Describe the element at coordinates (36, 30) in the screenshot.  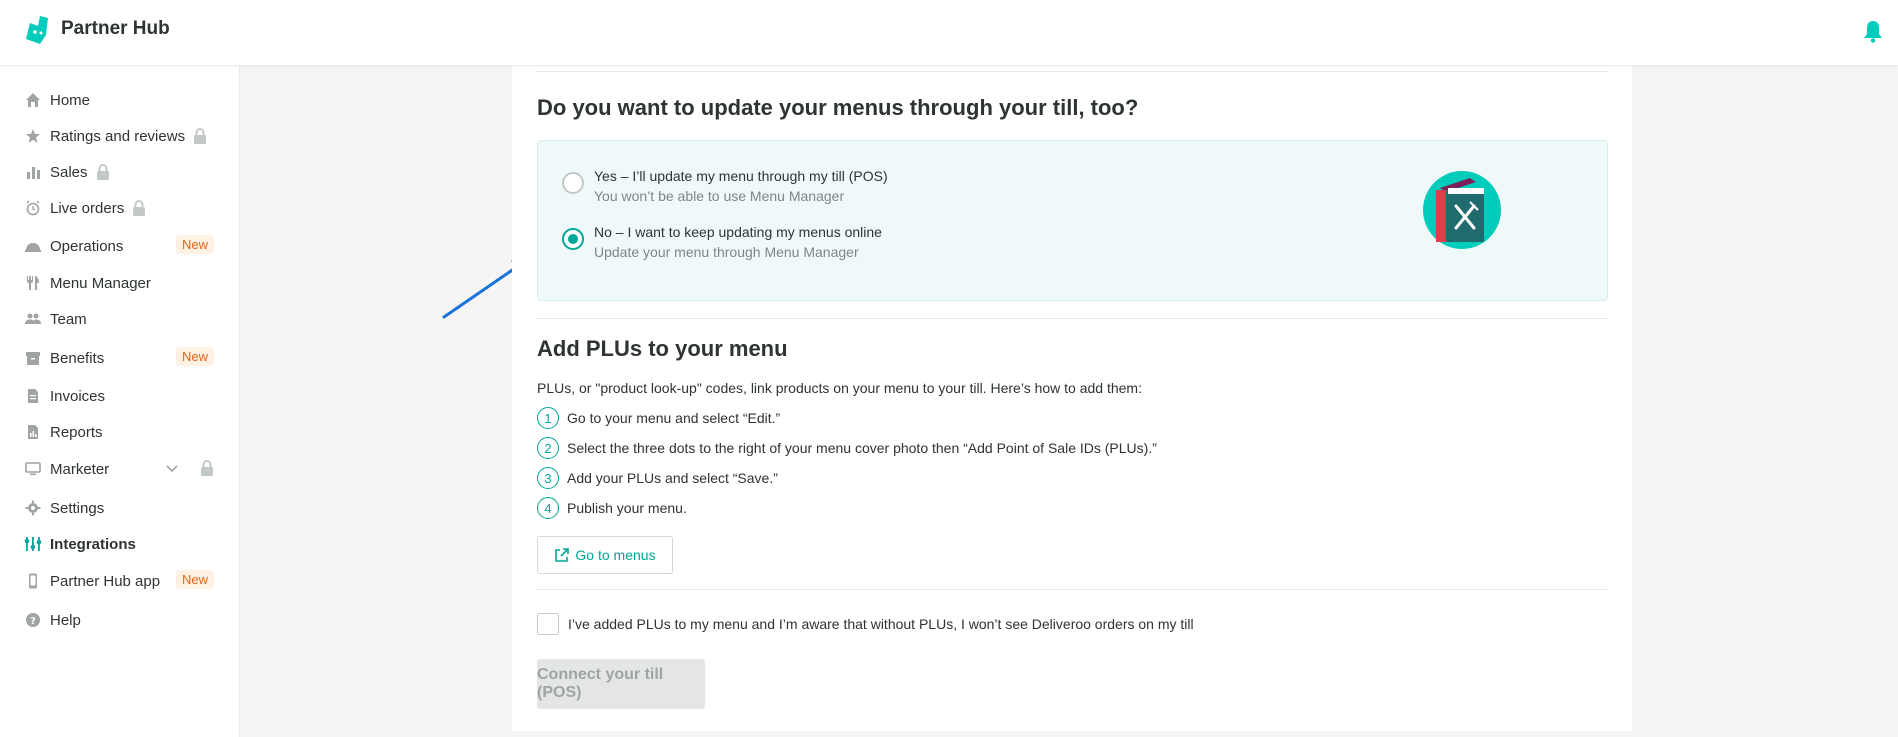
I see `deliveroo-logo-icon` at that location.